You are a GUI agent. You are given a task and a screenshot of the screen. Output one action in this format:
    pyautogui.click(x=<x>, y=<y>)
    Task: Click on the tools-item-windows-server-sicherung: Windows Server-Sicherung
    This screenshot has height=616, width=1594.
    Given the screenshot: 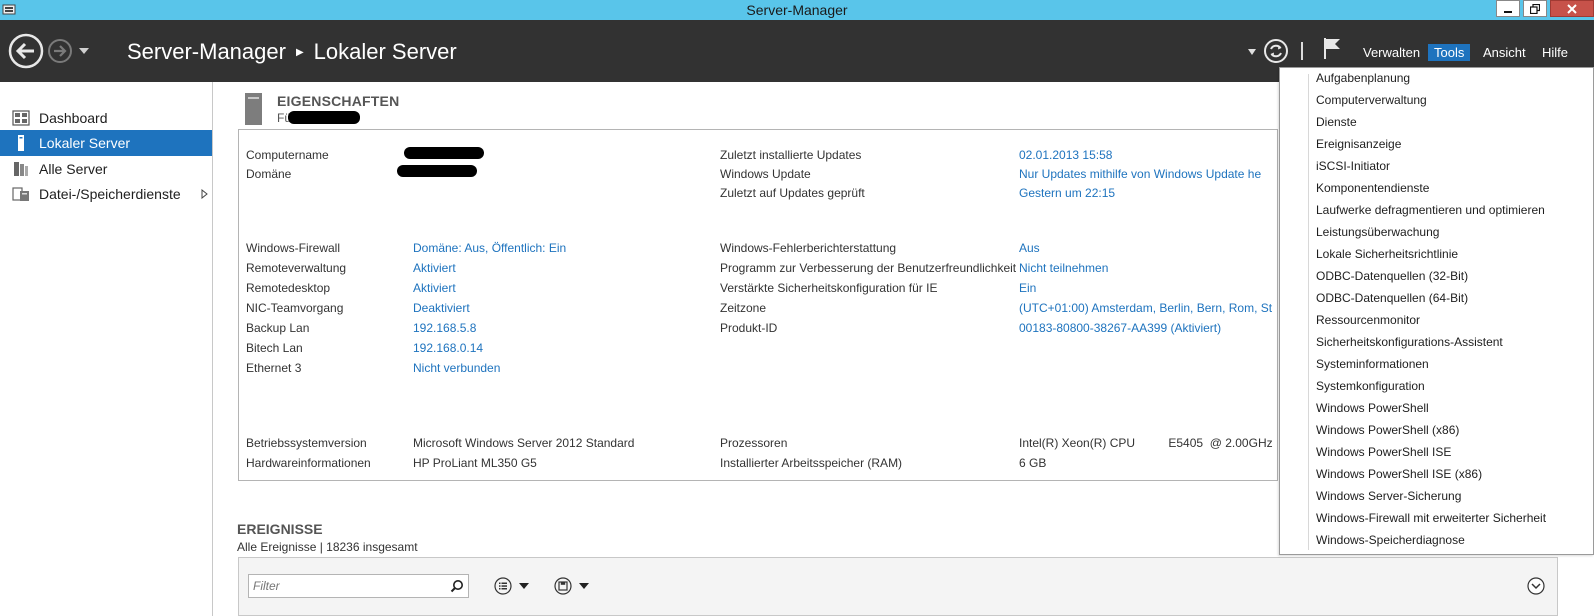 What is the action you would take?
    pyautogui.click(x=1388, y=496)
    